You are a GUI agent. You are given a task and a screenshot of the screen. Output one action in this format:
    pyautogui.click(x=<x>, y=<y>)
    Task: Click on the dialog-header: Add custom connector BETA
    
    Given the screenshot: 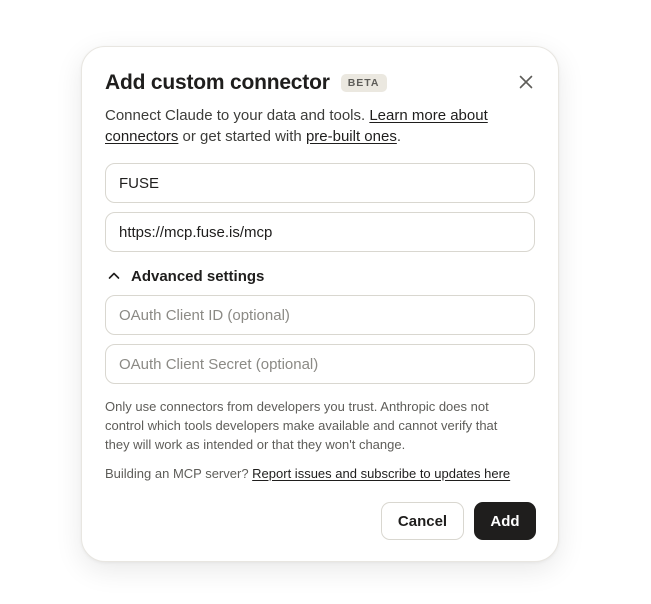 What is the action you would take?
    pyautogui.click(x=246, y=83)
    